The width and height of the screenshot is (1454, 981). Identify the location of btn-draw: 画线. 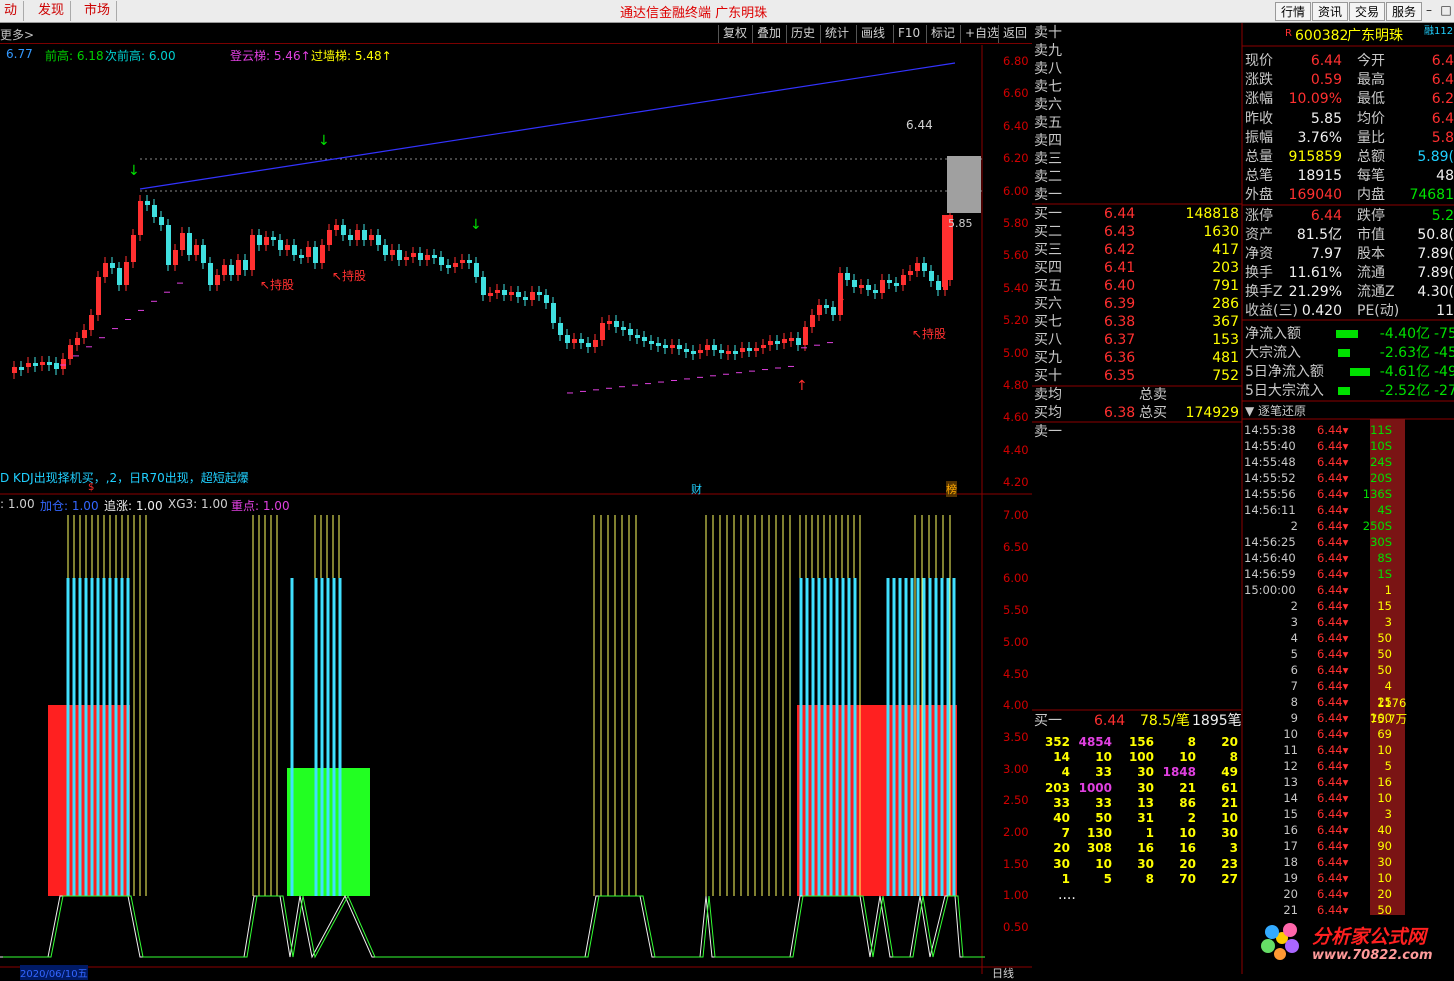
(872, 34).